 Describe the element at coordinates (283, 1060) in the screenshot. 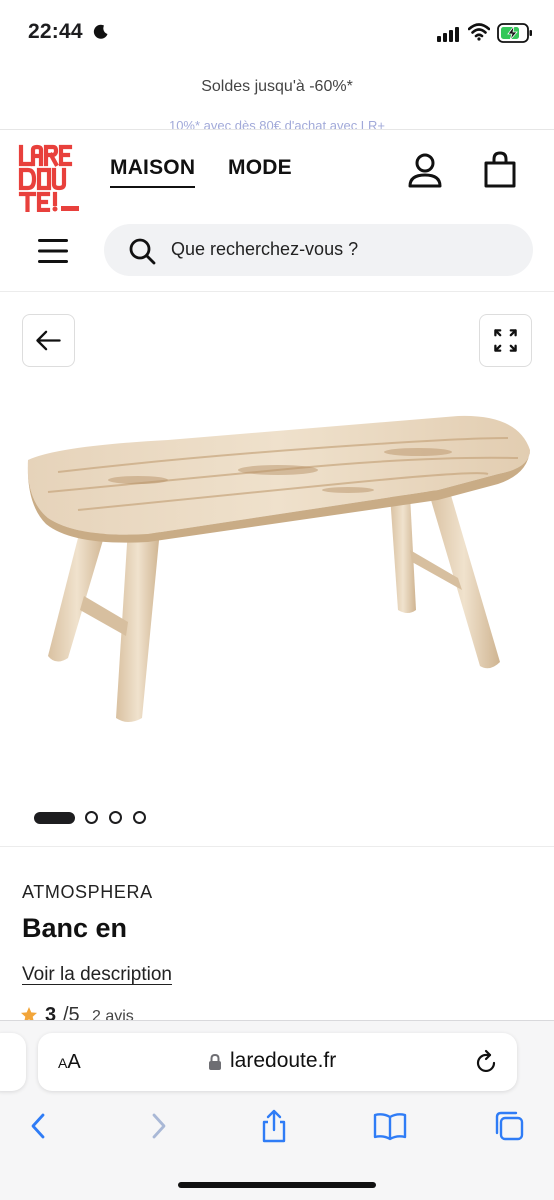

I see `url-text: laredoute.fr` at that location.